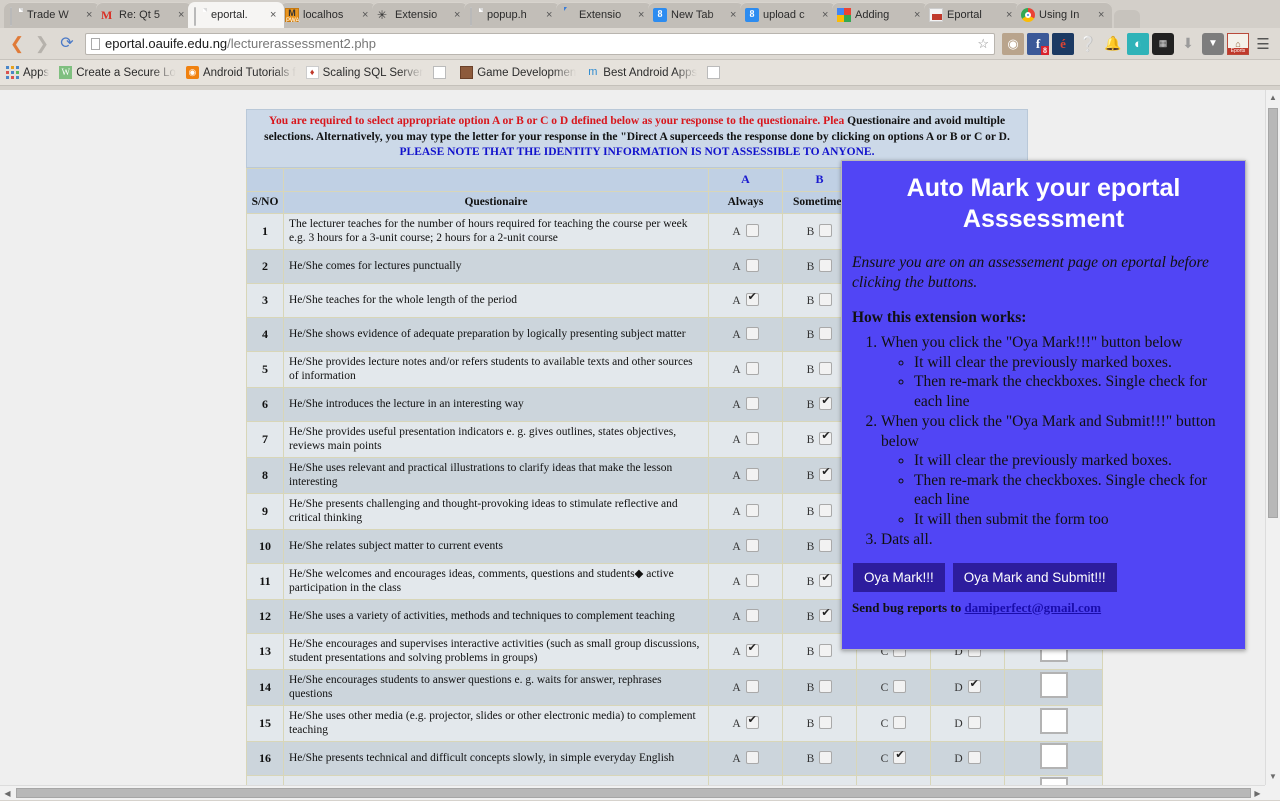  Describe the element at coordinates (67, 43) in the screenshot. I see `reload-icon: ⟳` at that location.